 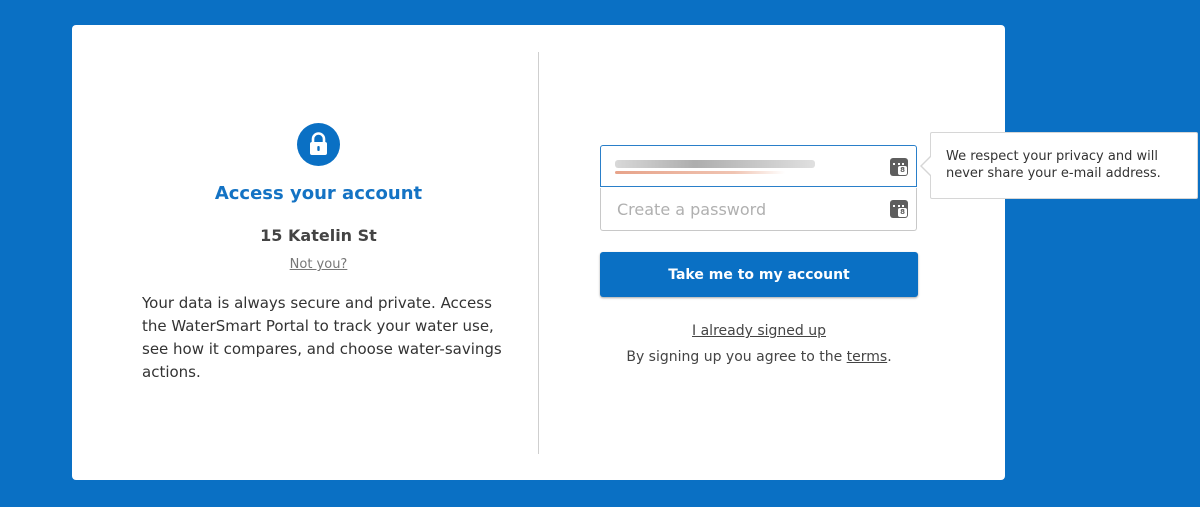 I want to click on email-field: 8, so click(x=758, y=166).